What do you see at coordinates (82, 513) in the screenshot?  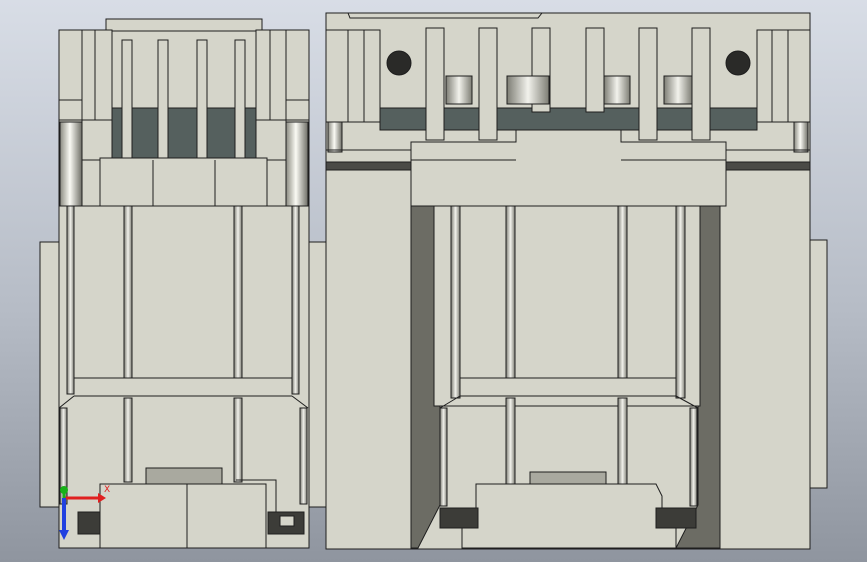 I see `triad-icon` at bounding box center [82, 513].